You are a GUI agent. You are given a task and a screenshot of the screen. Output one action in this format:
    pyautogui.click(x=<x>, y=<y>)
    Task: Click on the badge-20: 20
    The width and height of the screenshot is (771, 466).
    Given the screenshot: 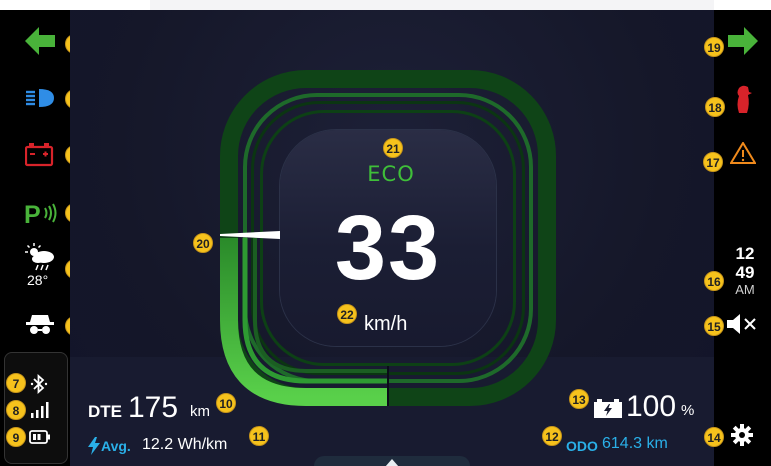 What is the action you would take?
    pyautogui.click(x=203, y=243)
    